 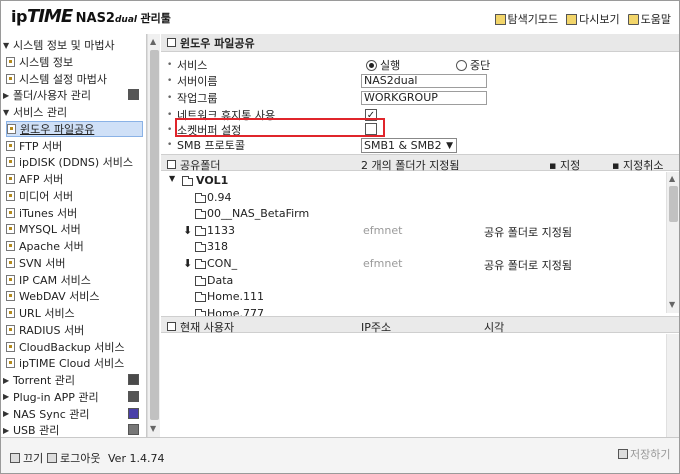 What do you see at coordinates (413, 281) in the screenshot?
I see `tree-row: Data` at bounding box center [413, 281].